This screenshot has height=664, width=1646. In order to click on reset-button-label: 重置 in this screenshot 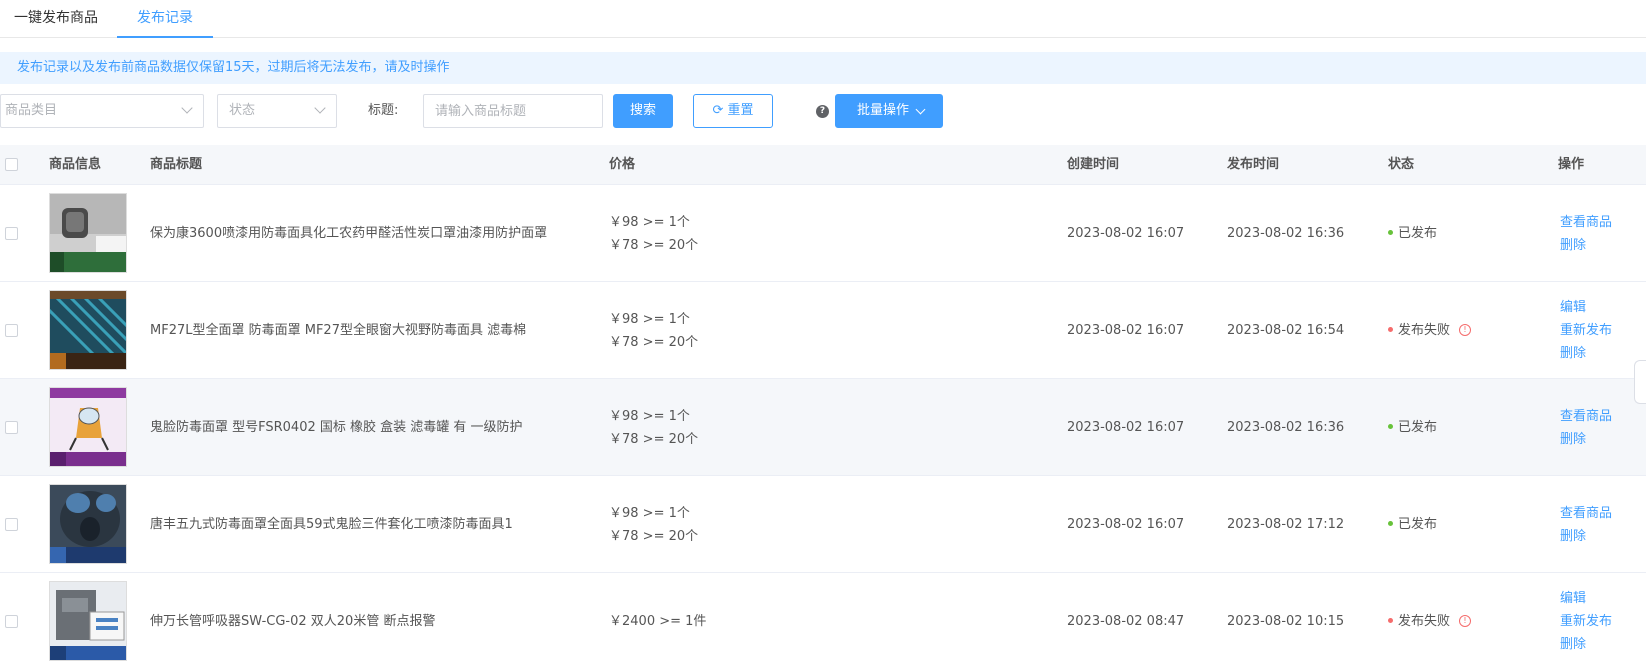, I will do `click(740, 110)`.